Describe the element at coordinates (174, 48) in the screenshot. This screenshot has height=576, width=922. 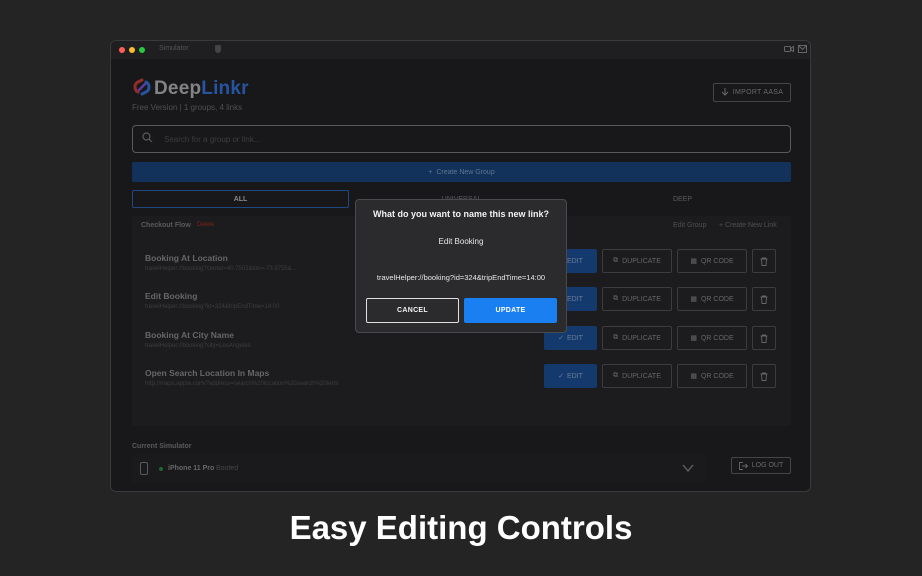
I see `titlebar-label: Simulator` at that location.